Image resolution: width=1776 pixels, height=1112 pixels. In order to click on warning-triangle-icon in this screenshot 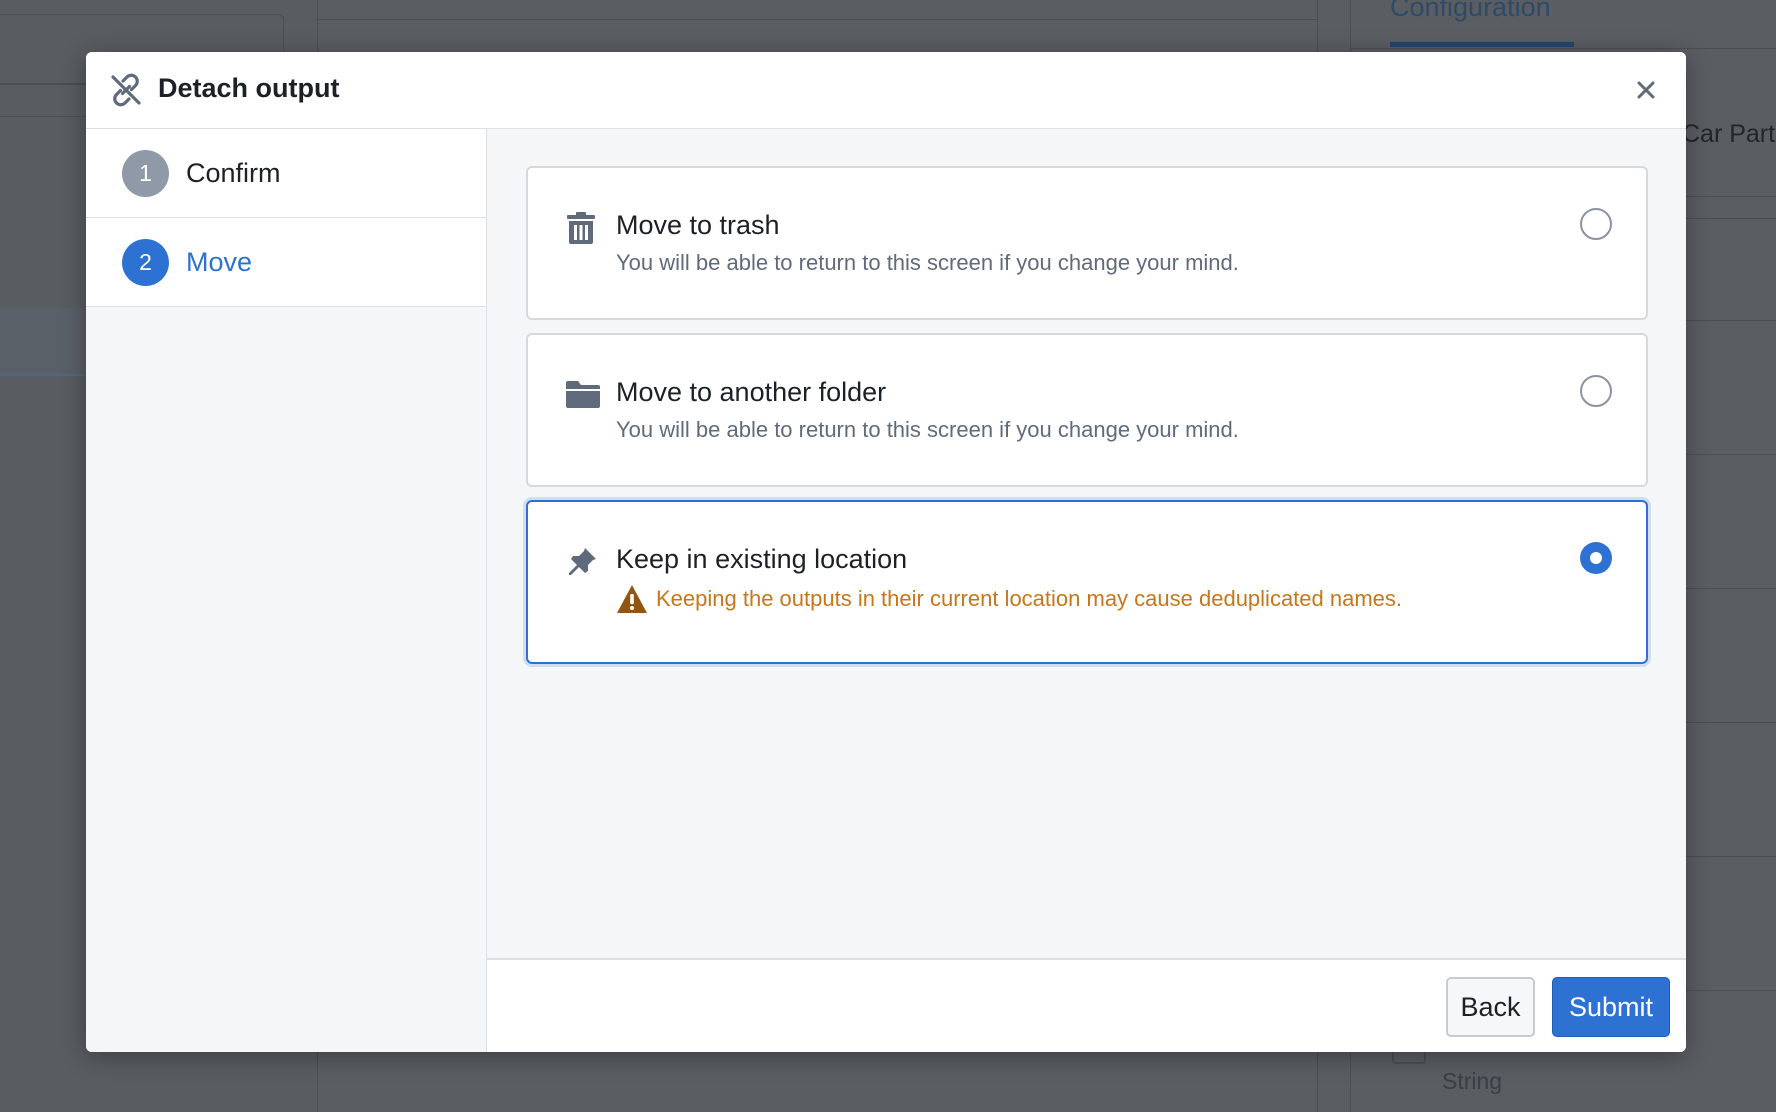, I will do `click(632, 599)`.